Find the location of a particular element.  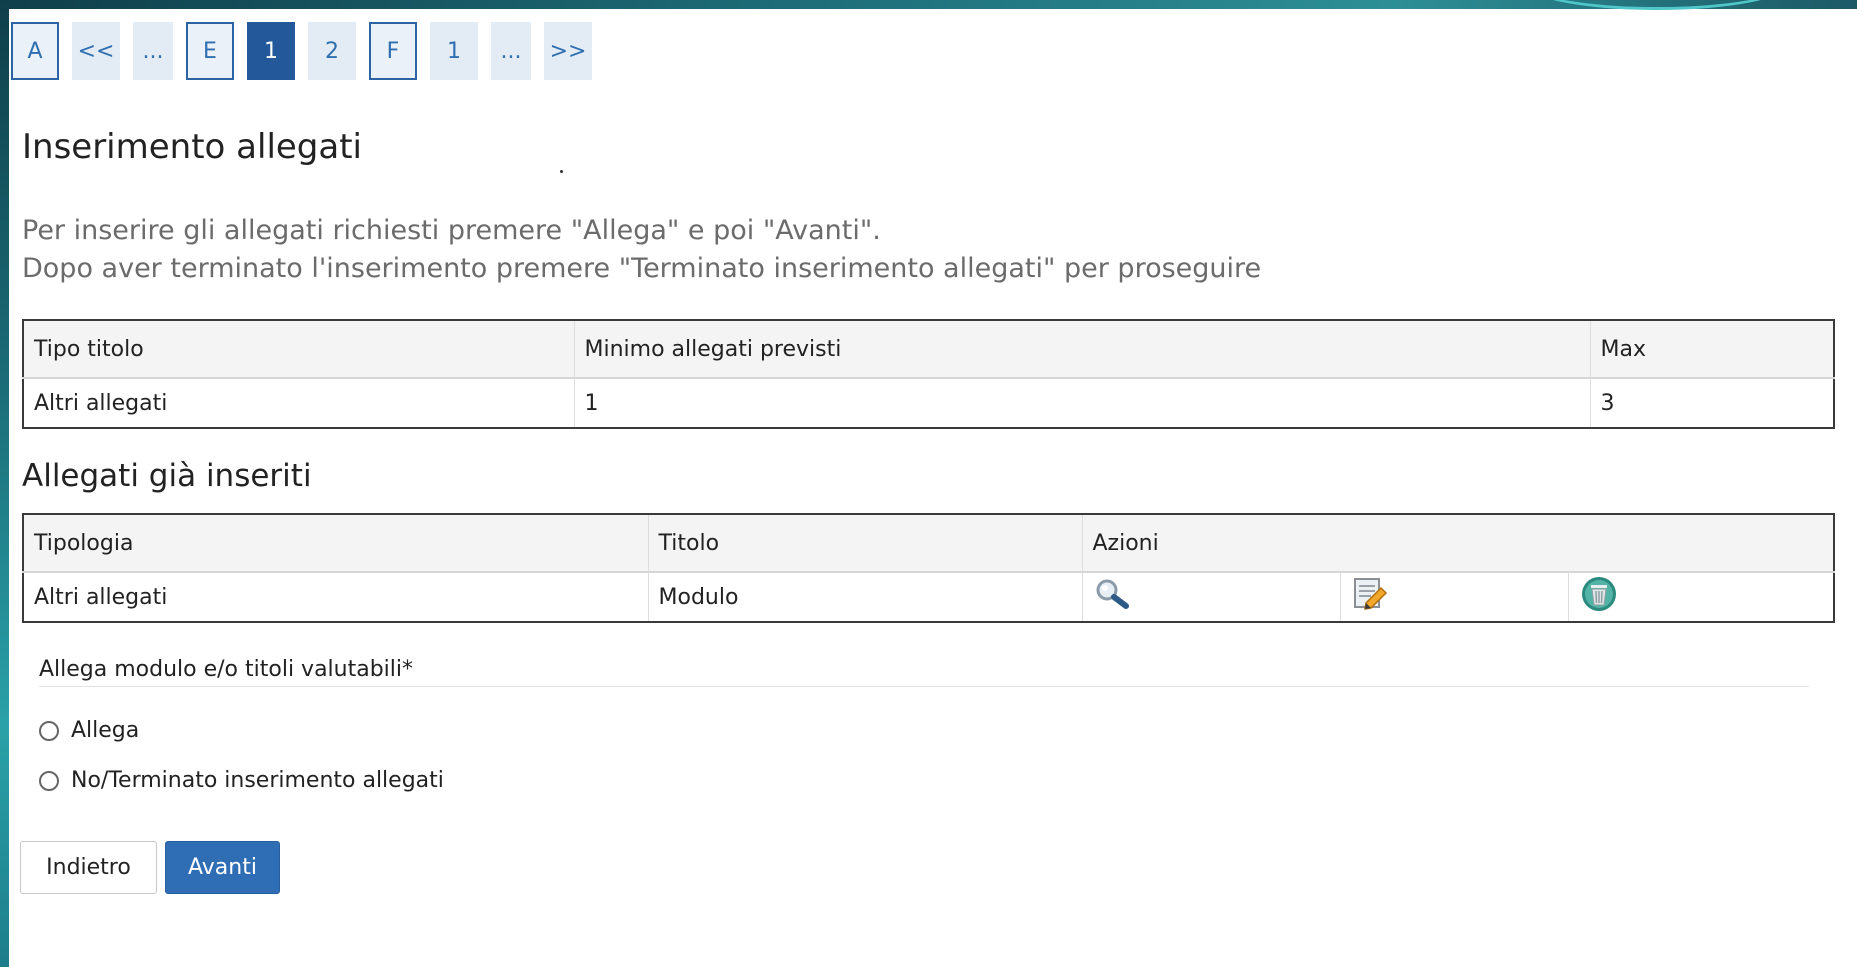

col-header-tipologia: Tipologia is located at coordinates (335, 543).